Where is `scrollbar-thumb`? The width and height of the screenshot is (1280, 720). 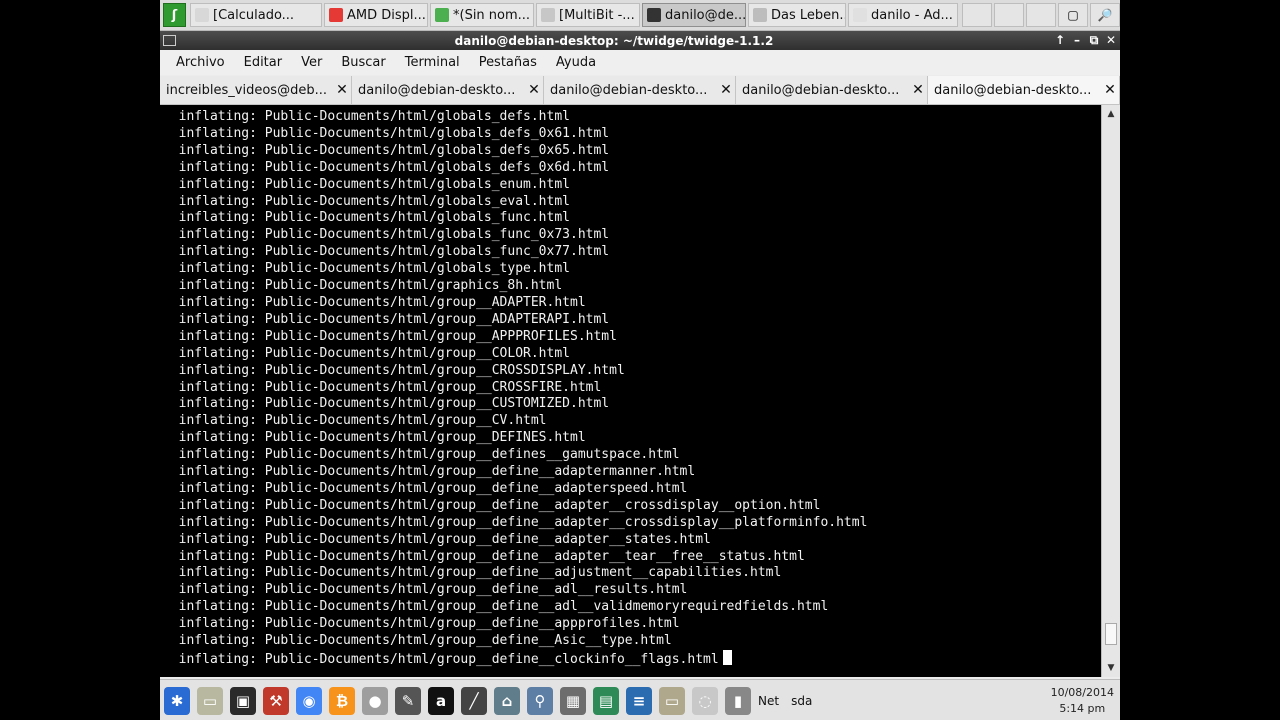
scrollbar-thumb is located at coordinates (1111, 634).